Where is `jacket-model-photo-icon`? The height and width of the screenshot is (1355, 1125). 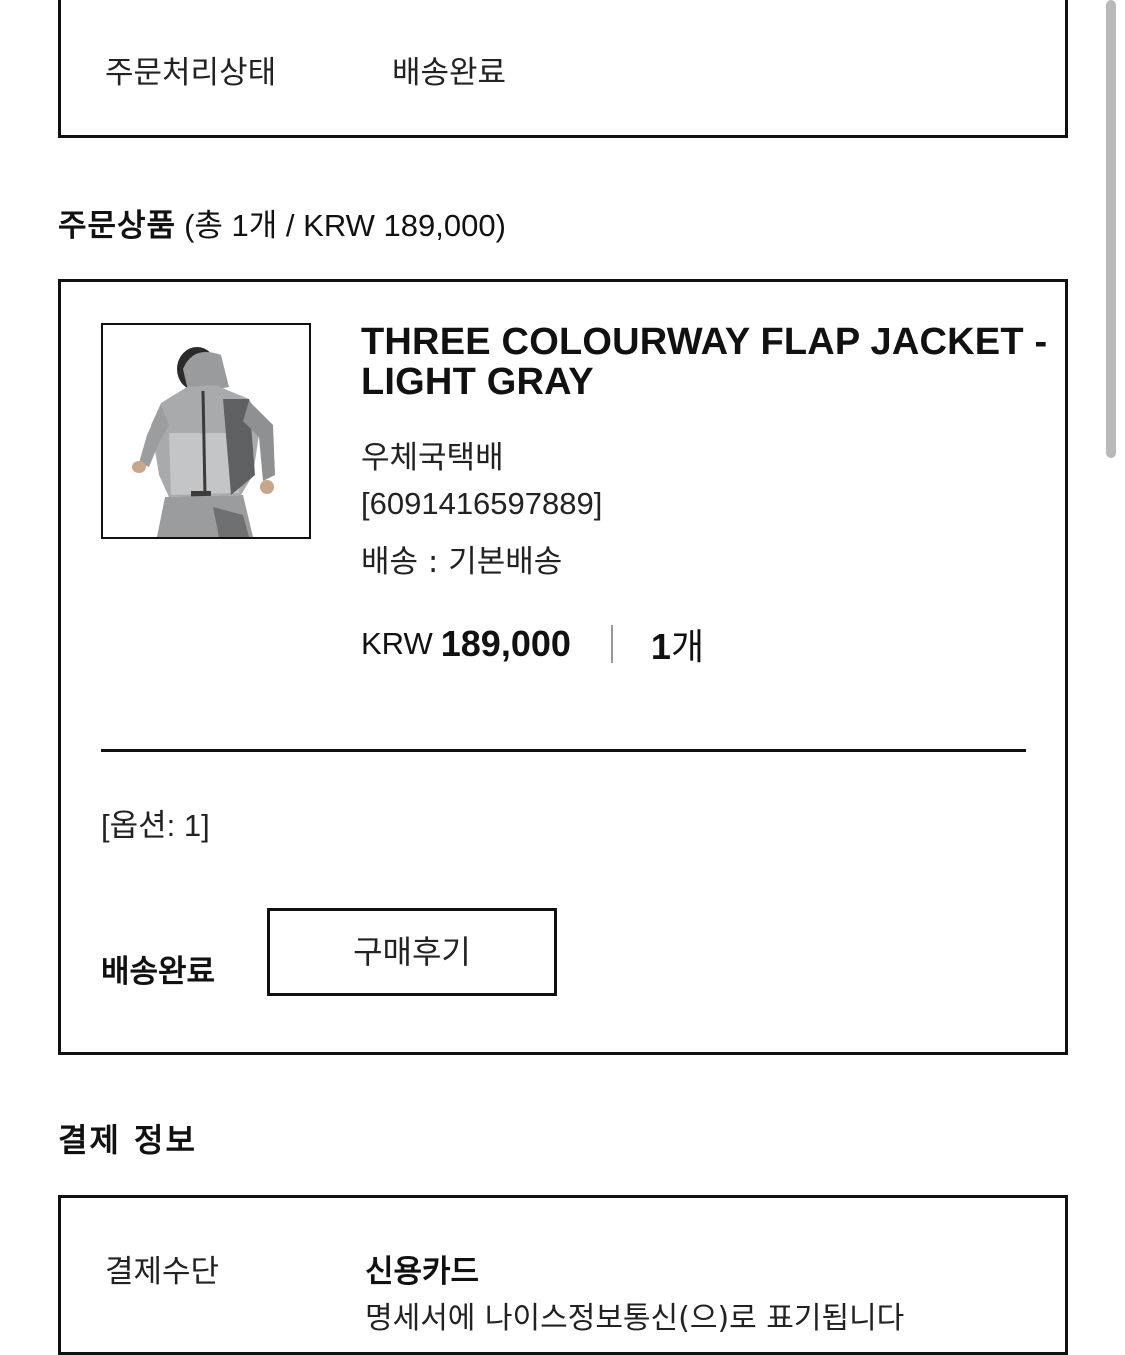 jacket-model-photo-icon is located at coordinates (206, 431).